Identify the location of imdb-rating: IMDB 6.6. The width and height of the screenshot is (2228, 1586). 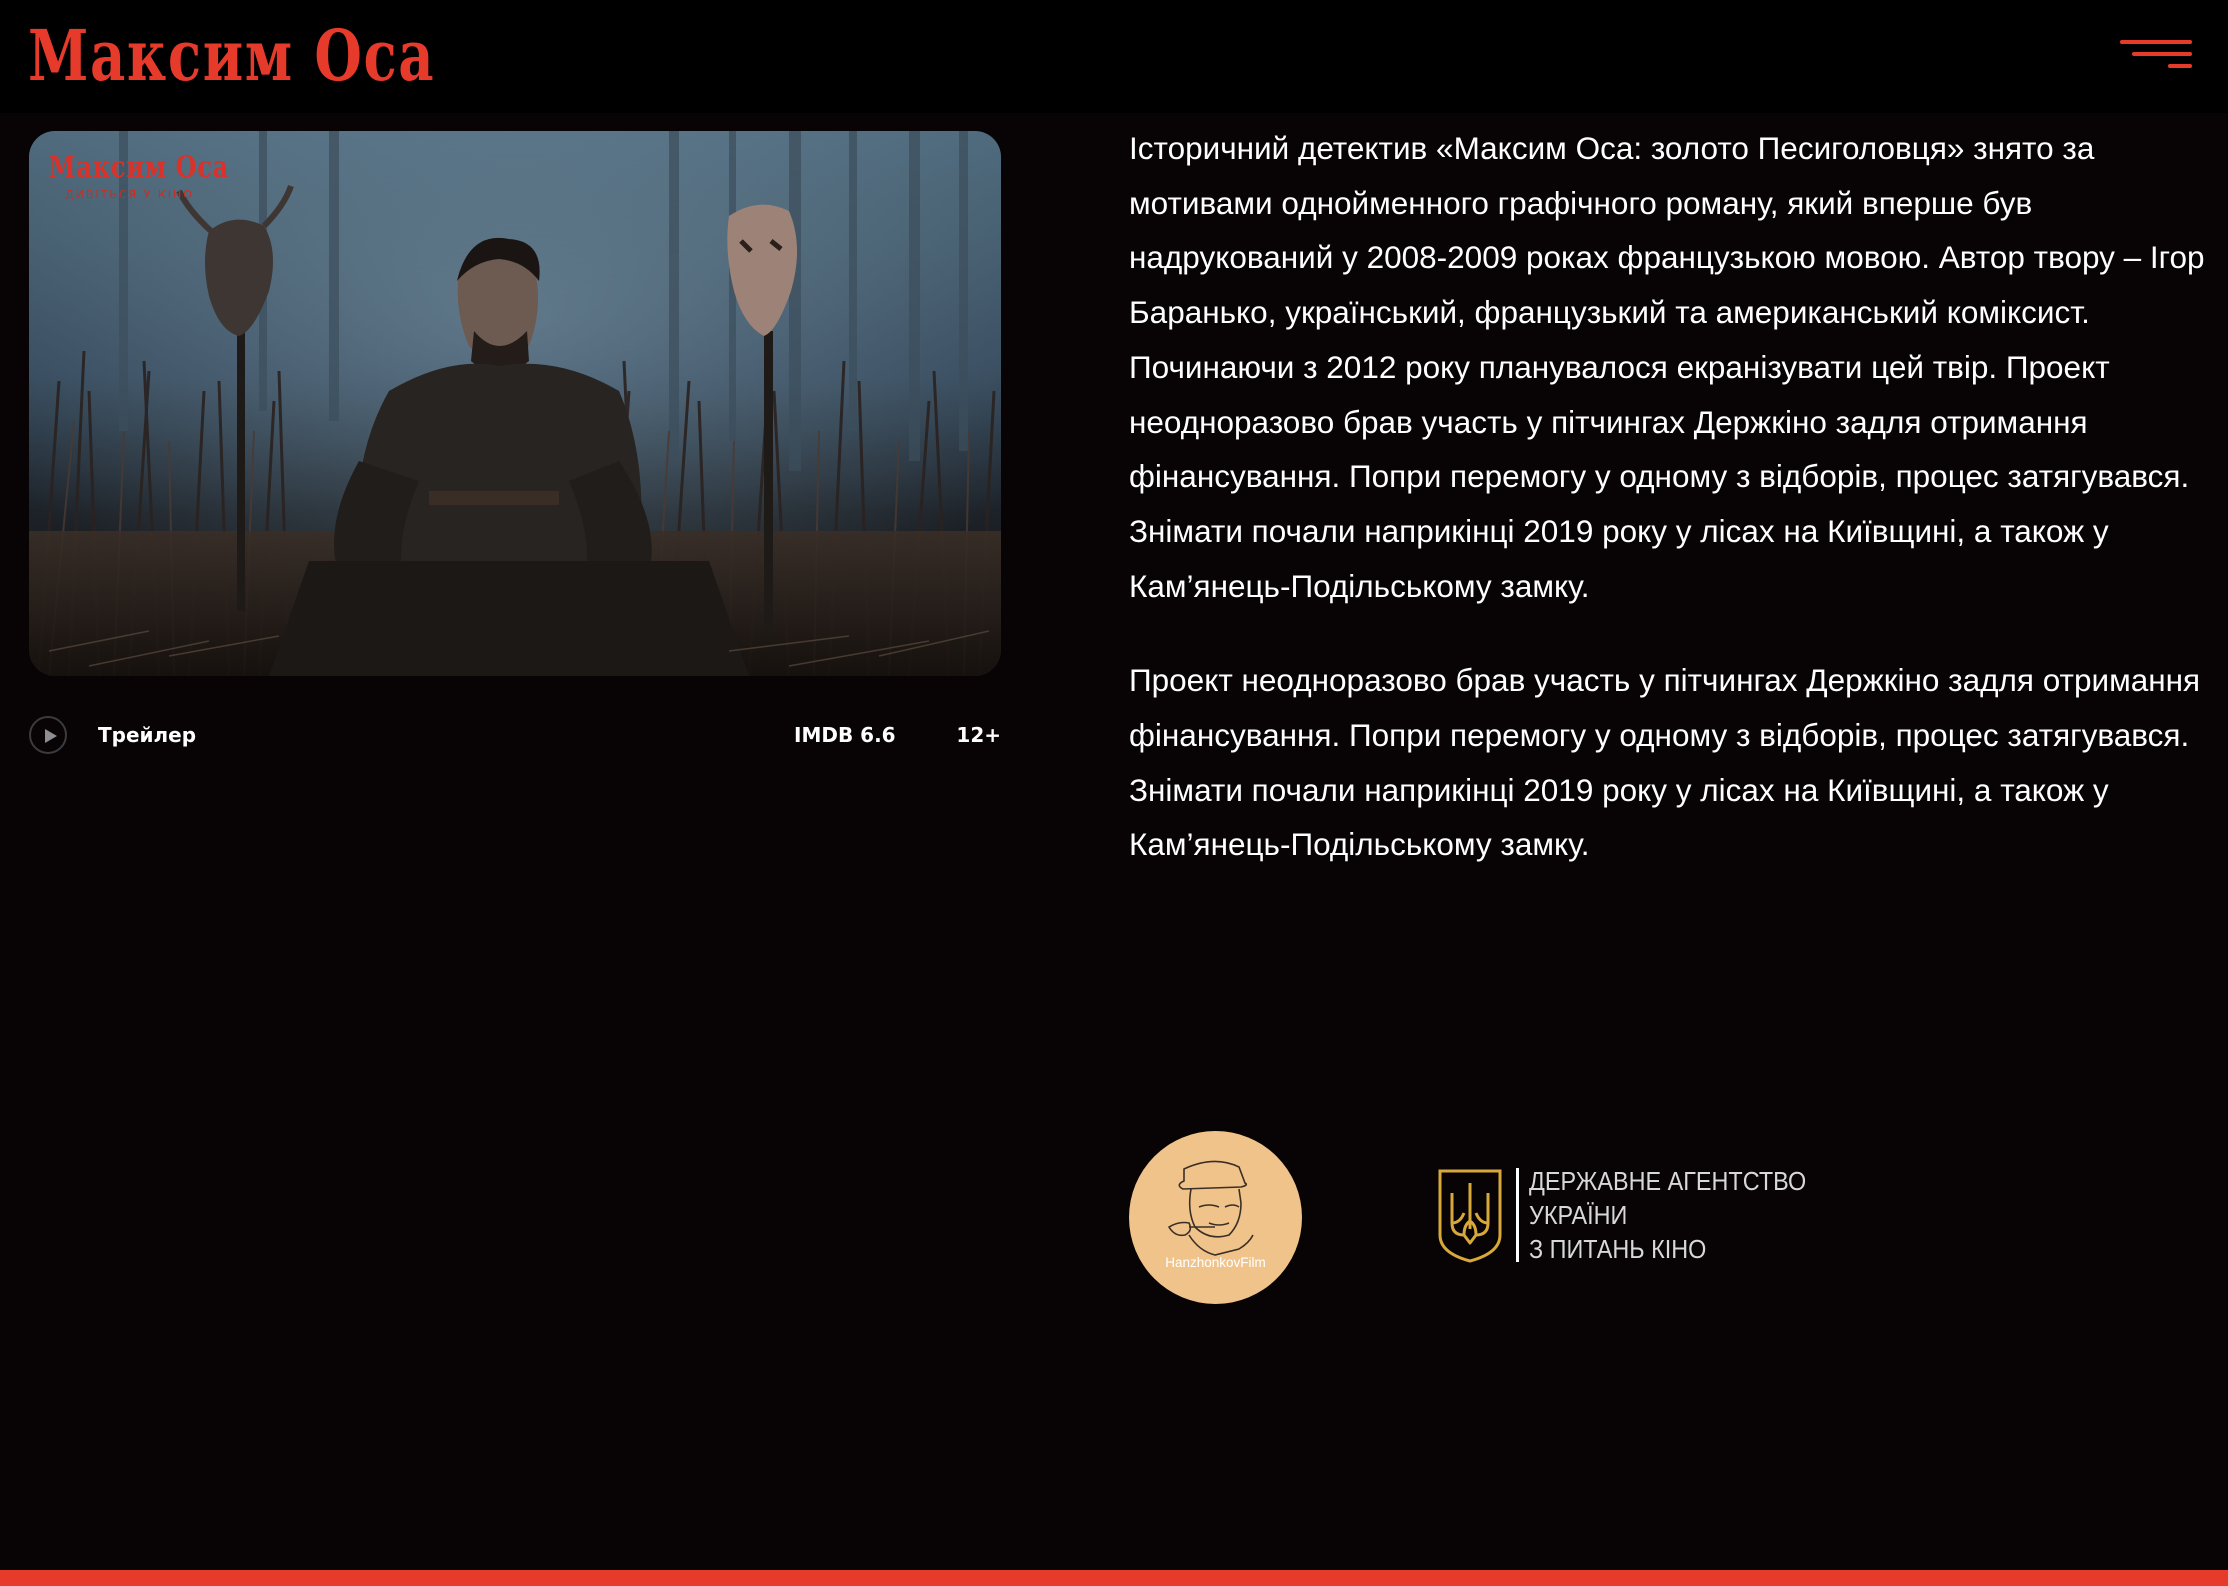
(845, 735).